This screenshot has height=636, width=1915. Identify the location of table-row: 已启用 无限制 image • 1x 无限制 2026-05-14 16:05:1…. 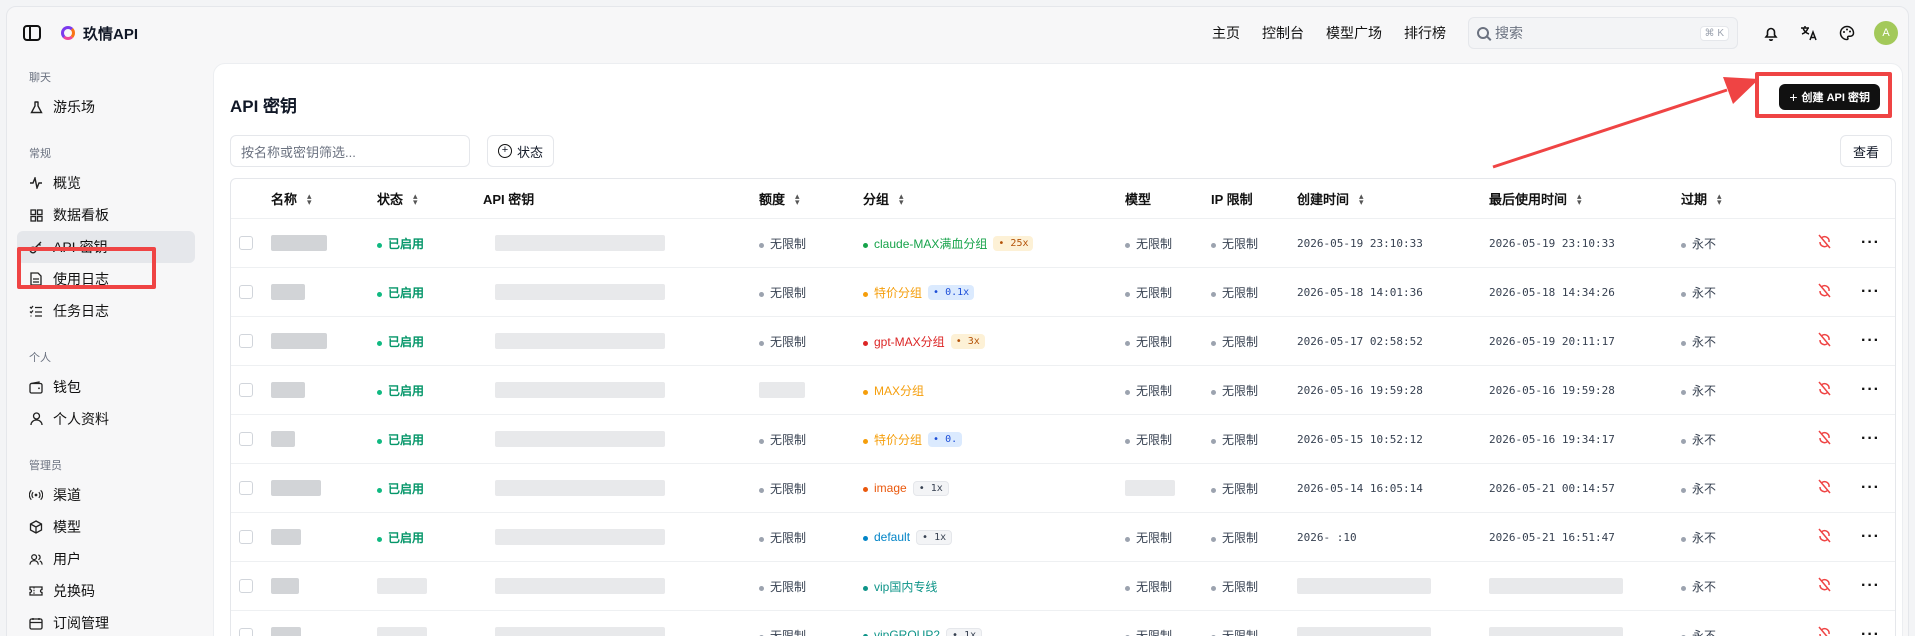
(1063, 488).